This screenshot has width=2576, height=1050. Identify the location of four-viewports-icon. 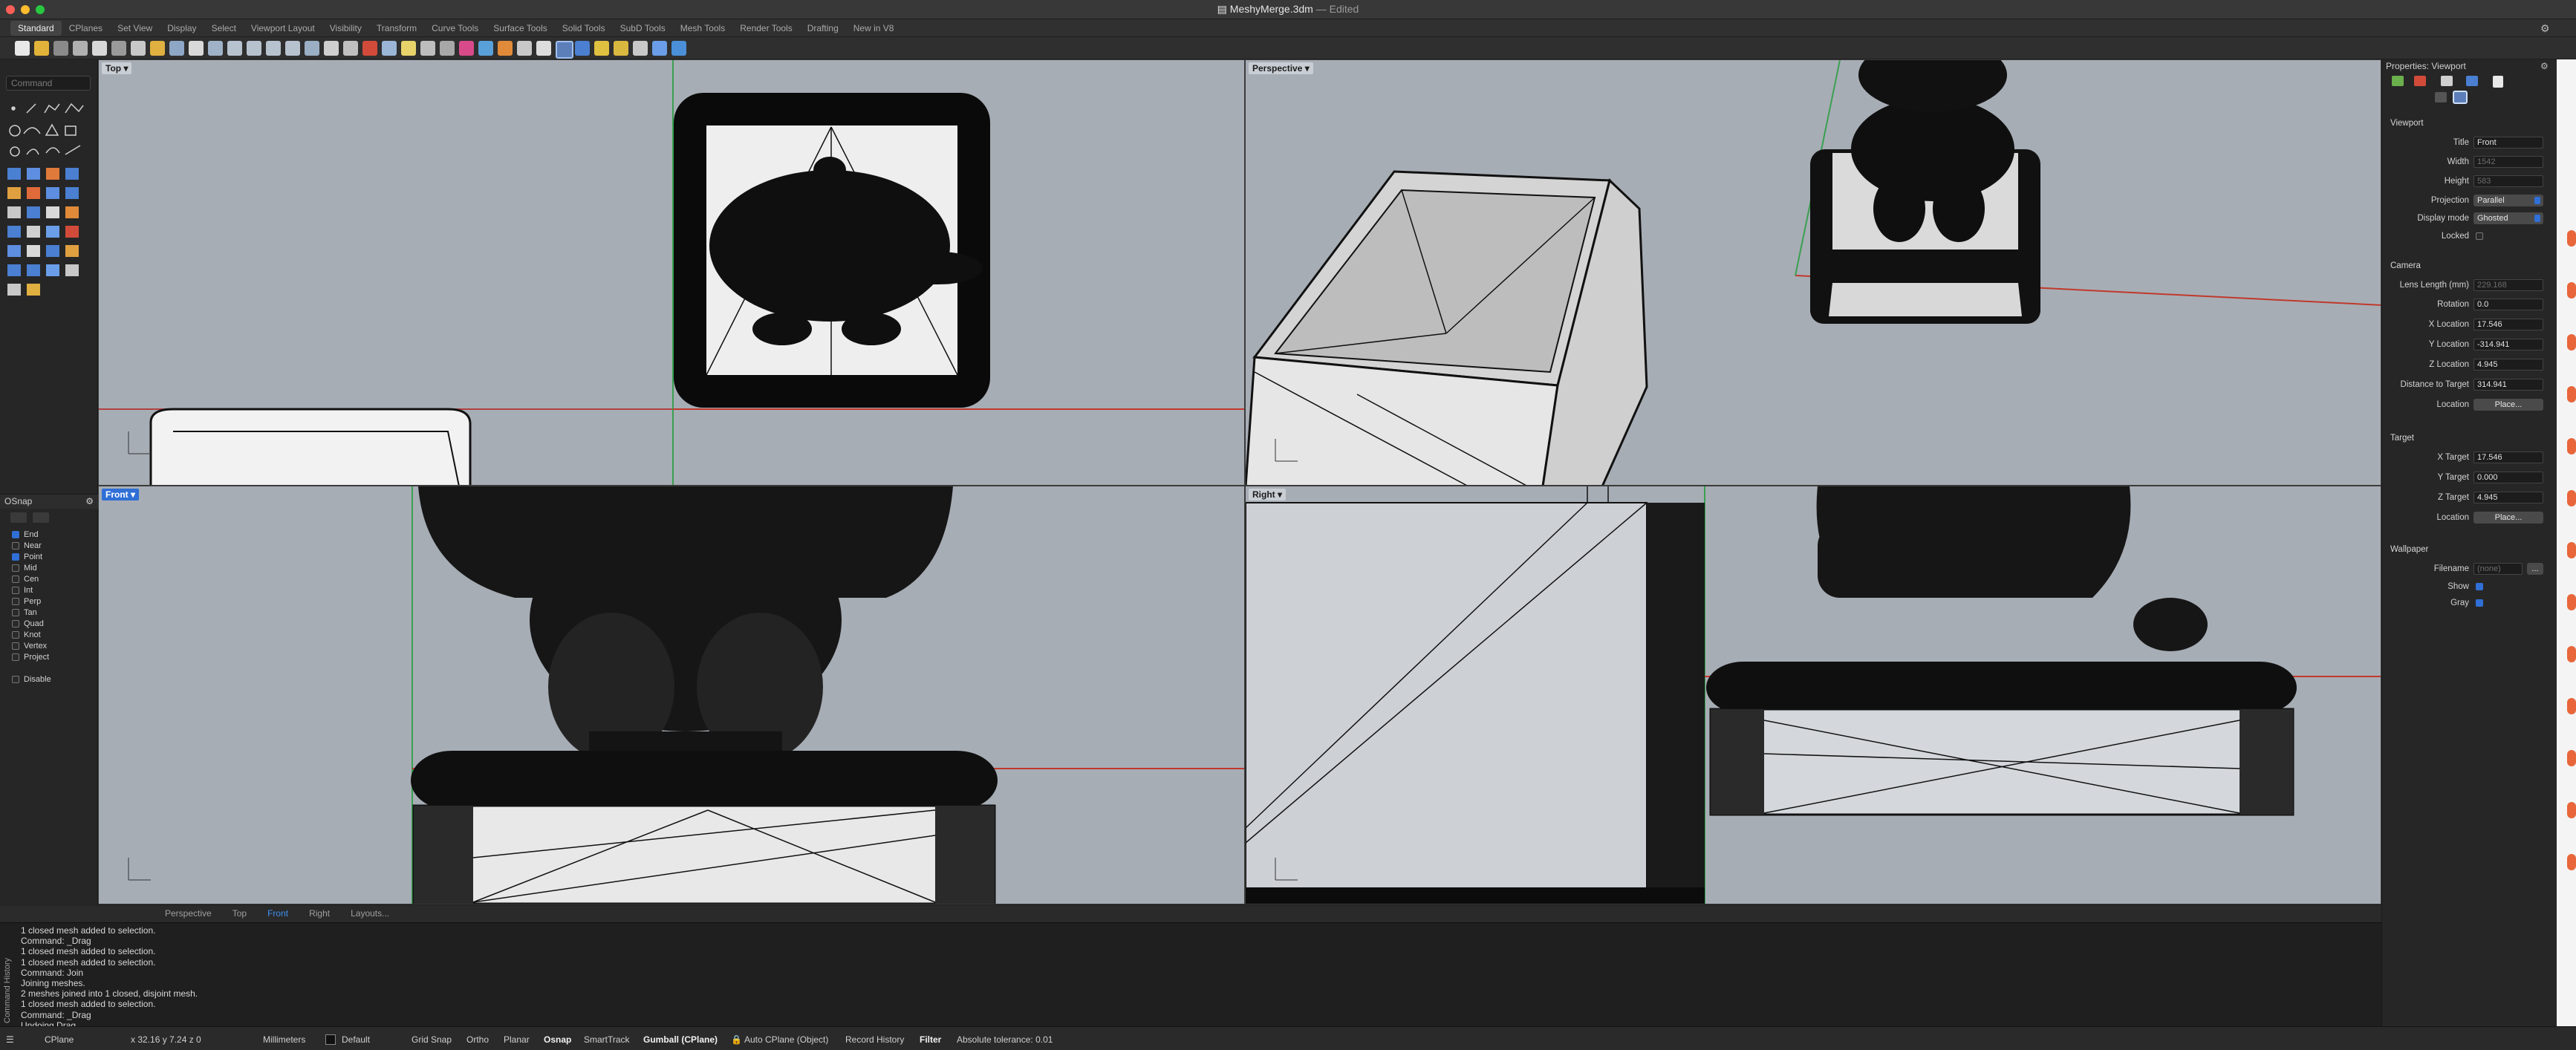
(331, 48).